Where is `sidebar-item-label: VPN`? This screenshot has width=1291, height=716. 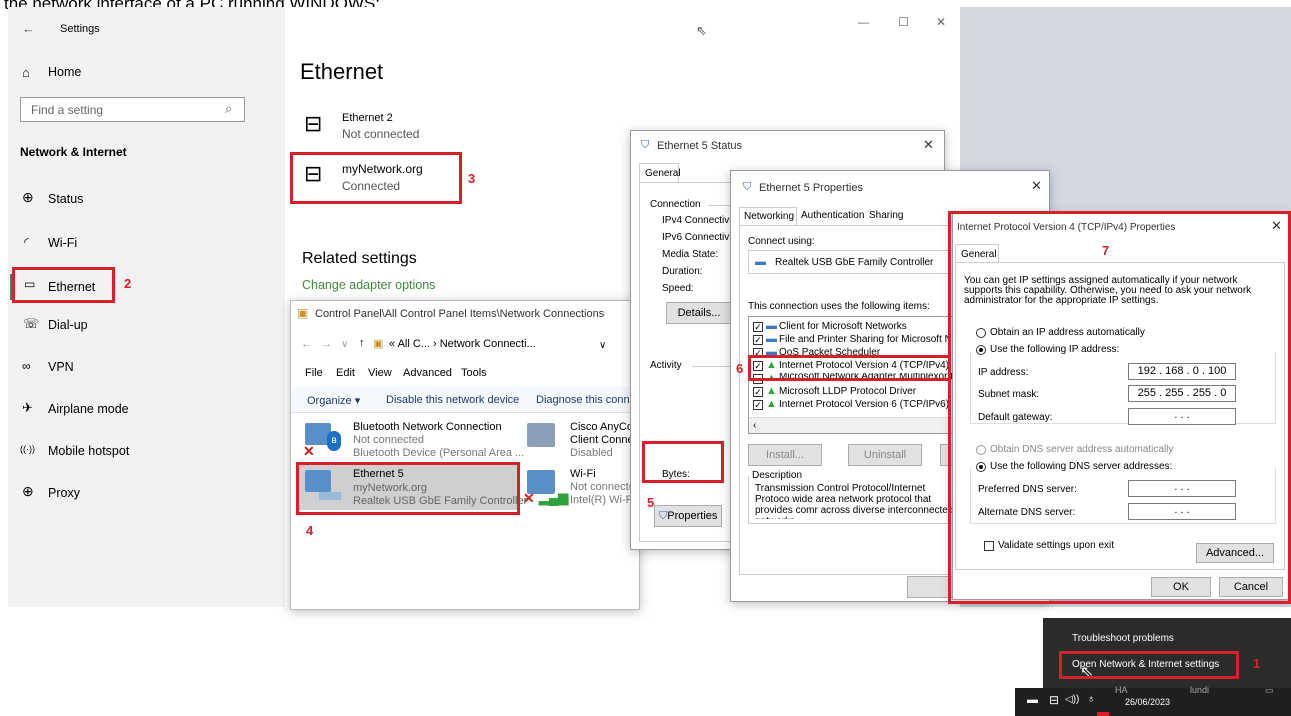 sidebar-item-label: VPN is located at coordinates (61, 367).